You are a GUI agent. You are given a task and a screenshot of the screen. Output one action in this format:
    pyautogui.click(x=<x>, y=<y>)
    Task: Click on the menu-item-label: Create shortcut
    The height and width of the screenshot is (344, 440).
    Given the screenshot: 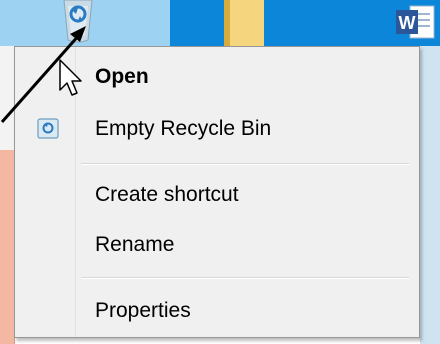 What is the action you would take?
    pyautogui.click(x=167, y=194)
    